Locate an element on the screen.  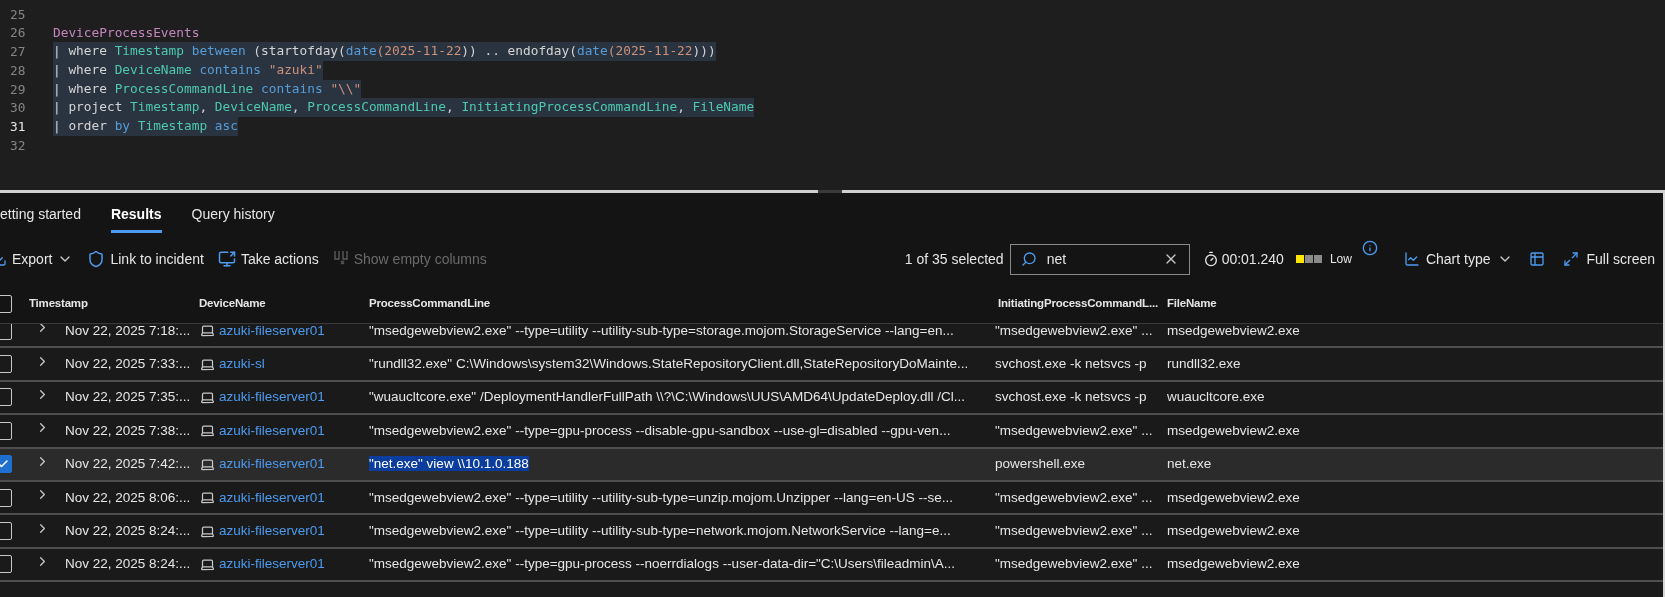
search-input: net is located at coordinates (1099, 259).